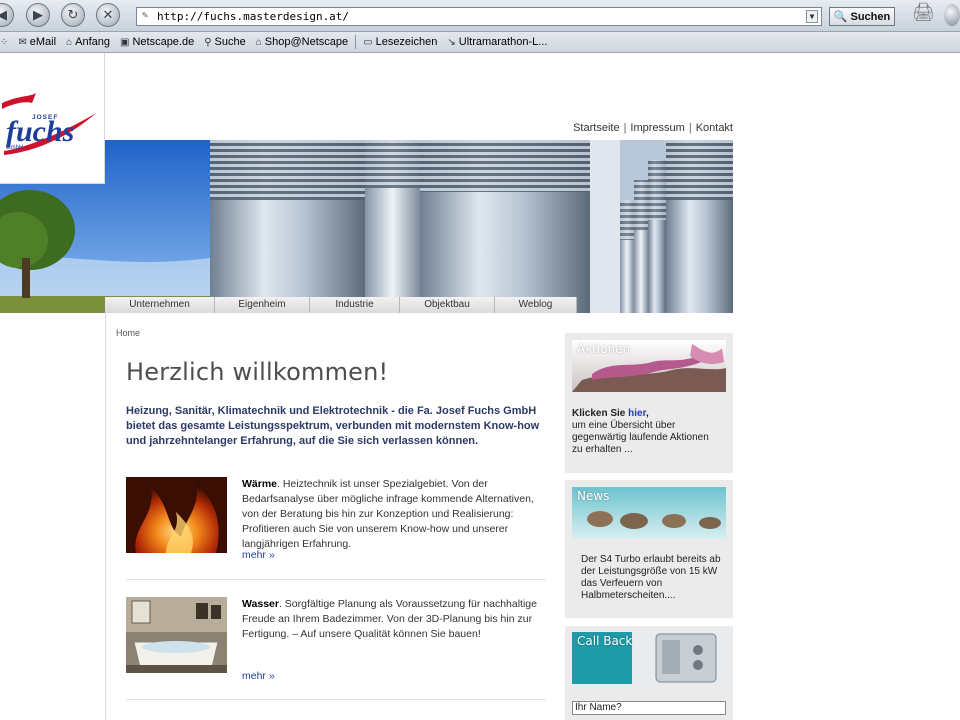  What do you see at coordinates (14, 148) in the screenshot?
I see `logo-suffix: GmbH` at bounding box center [14, 148].